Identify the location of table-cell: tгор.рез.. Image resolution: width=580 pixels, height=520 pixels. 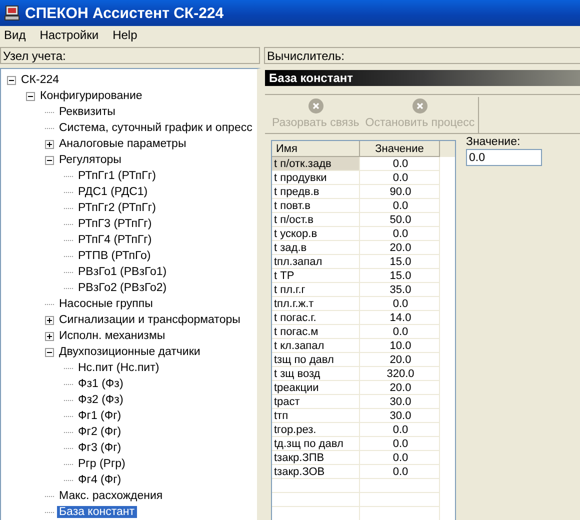
(316, 430).